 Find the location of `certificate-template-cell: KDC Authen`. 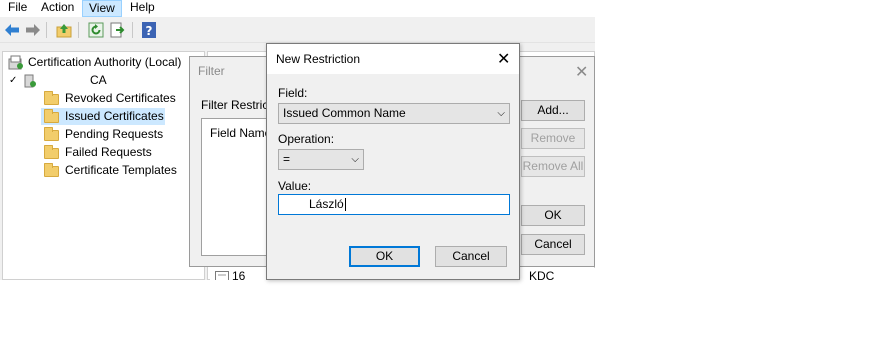

certificate-template-cell: KDC Authen is located at coordinates (542, 274).